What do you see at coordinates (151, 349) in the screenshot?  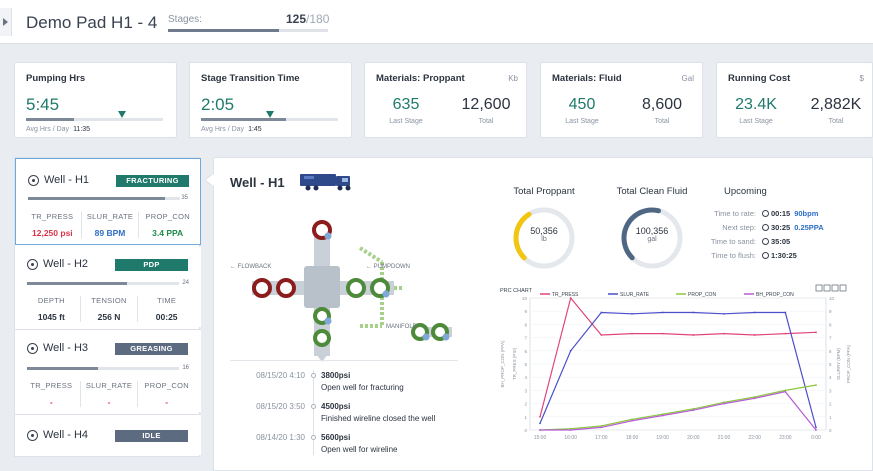 I see `status-badge: GREASING` at bounding box center [151, 349].